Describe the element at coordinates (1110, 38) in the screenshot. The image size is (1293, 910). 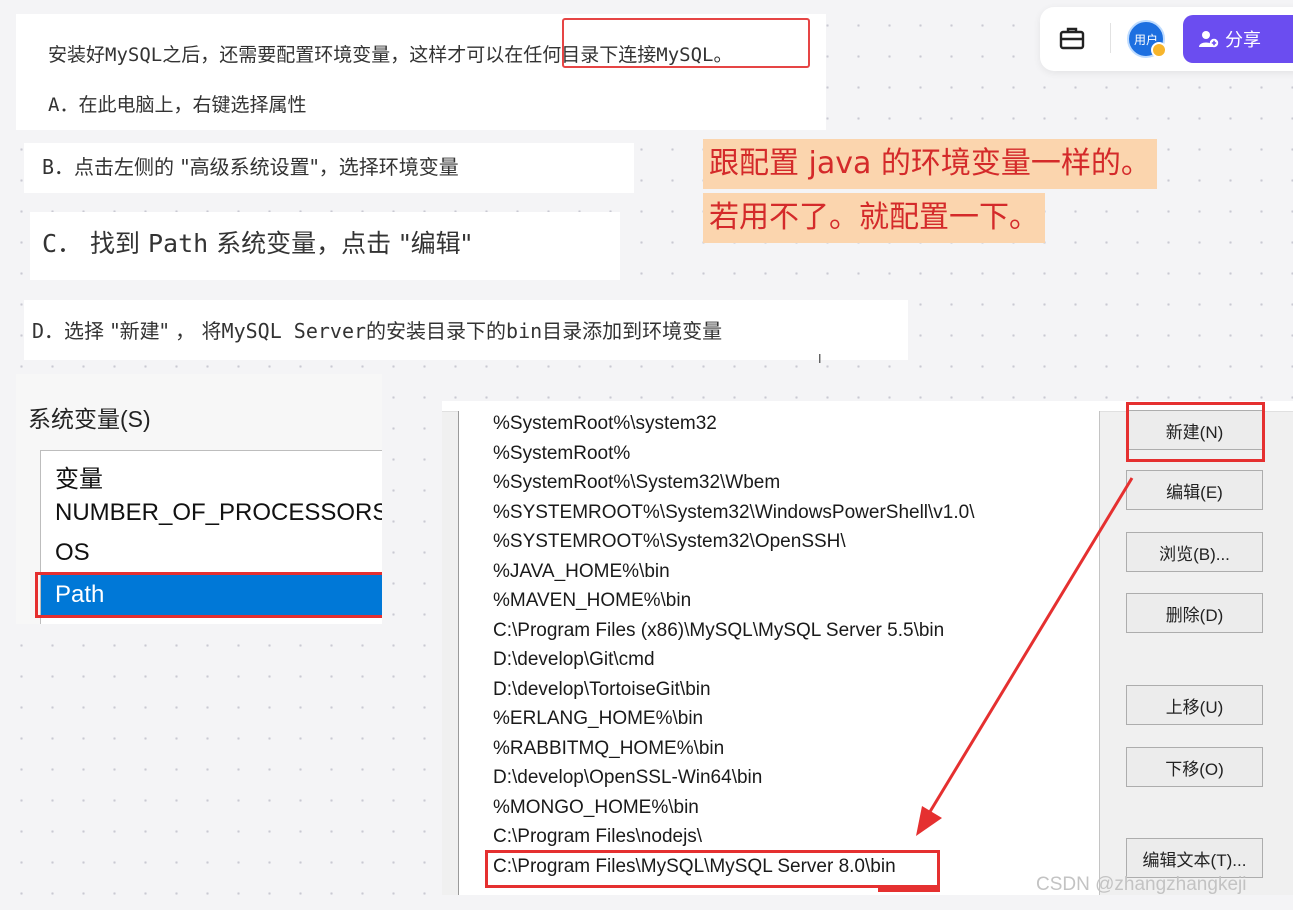
I see `toolbar-divider` at that location.